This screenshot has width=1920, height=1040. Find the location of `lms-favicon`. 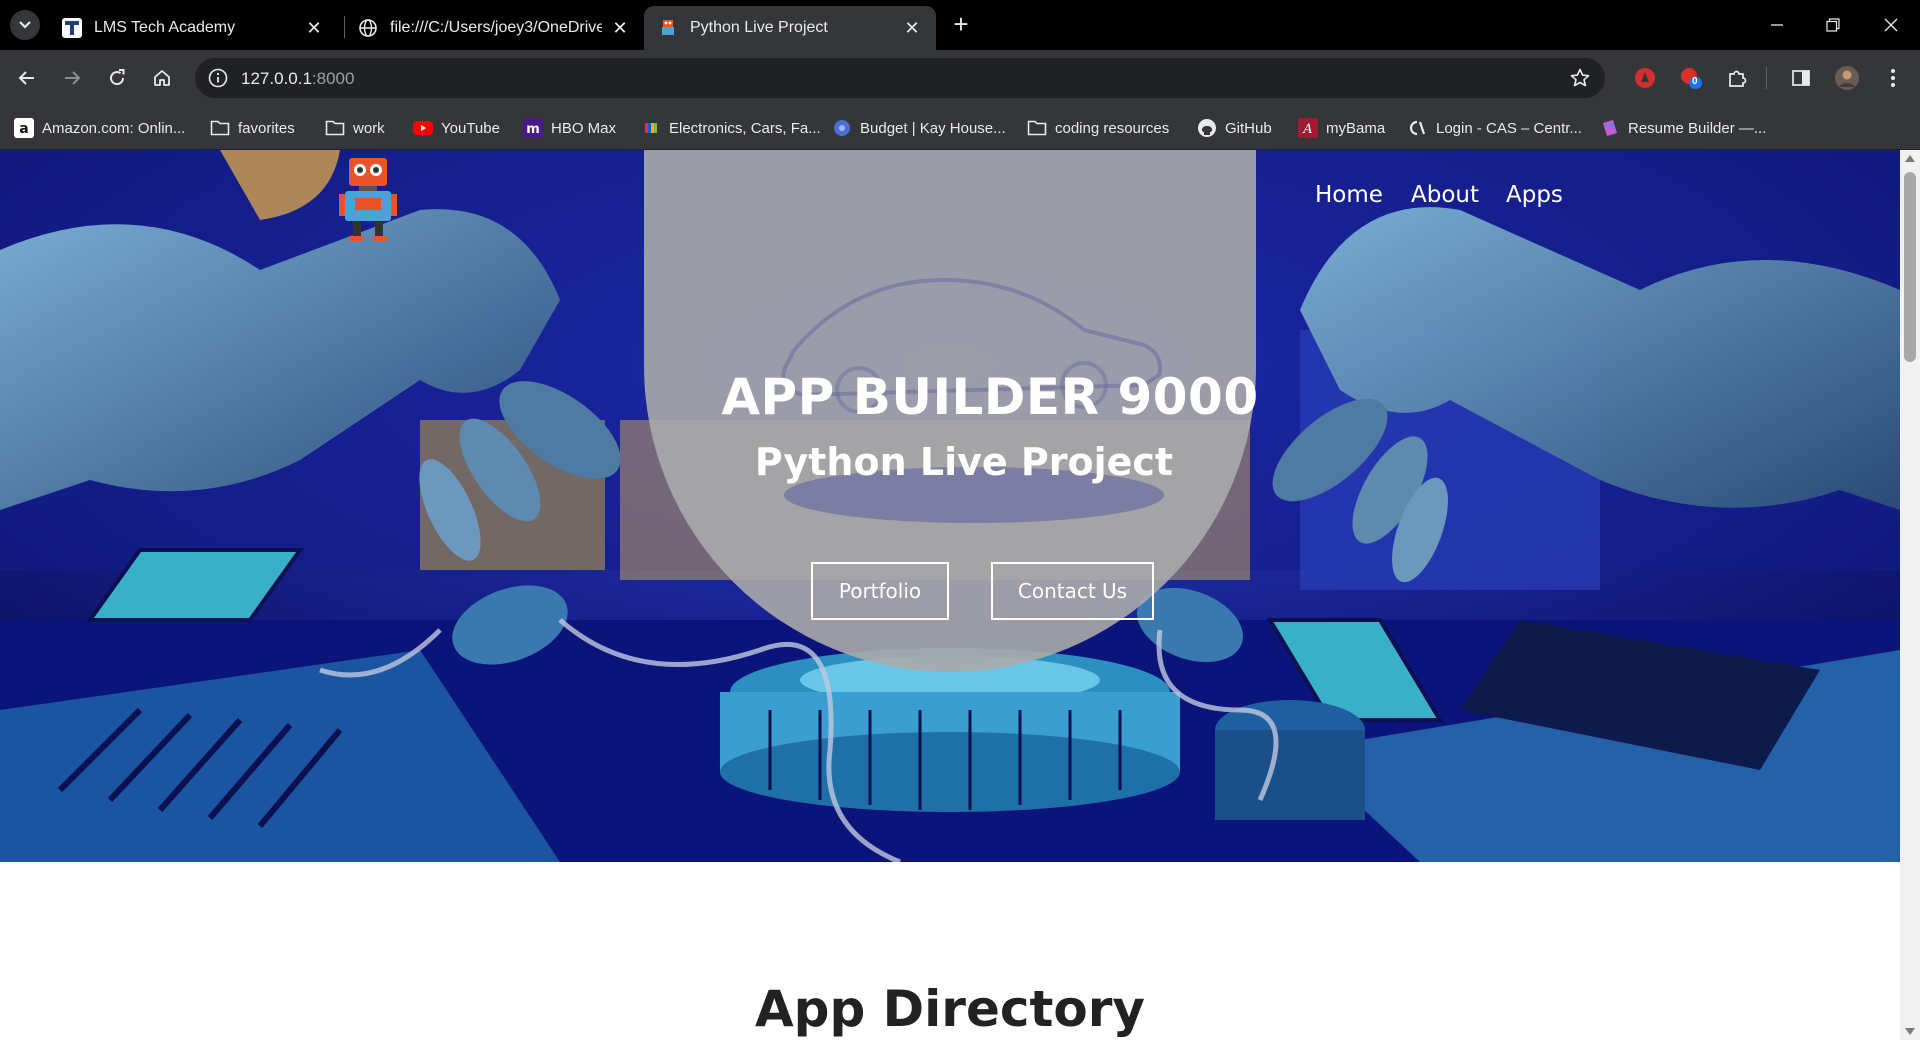

lms-favicon is located at coordinates (72, 28).